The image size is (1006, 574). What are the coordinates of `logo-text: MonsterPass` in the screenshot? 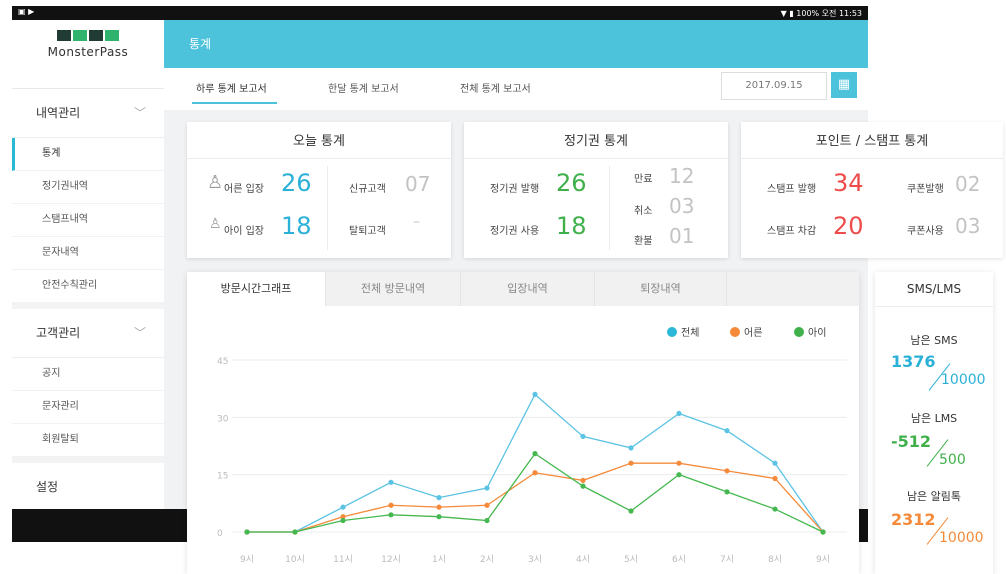 It's located at (88, 52).